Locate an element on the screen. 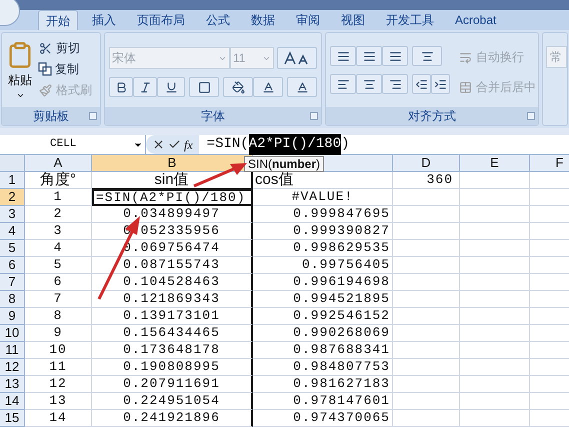 Image resolution: width=569 pixels, height=427 pixels. cell-value: 0.224951054 is located at coordinates (171, 401).